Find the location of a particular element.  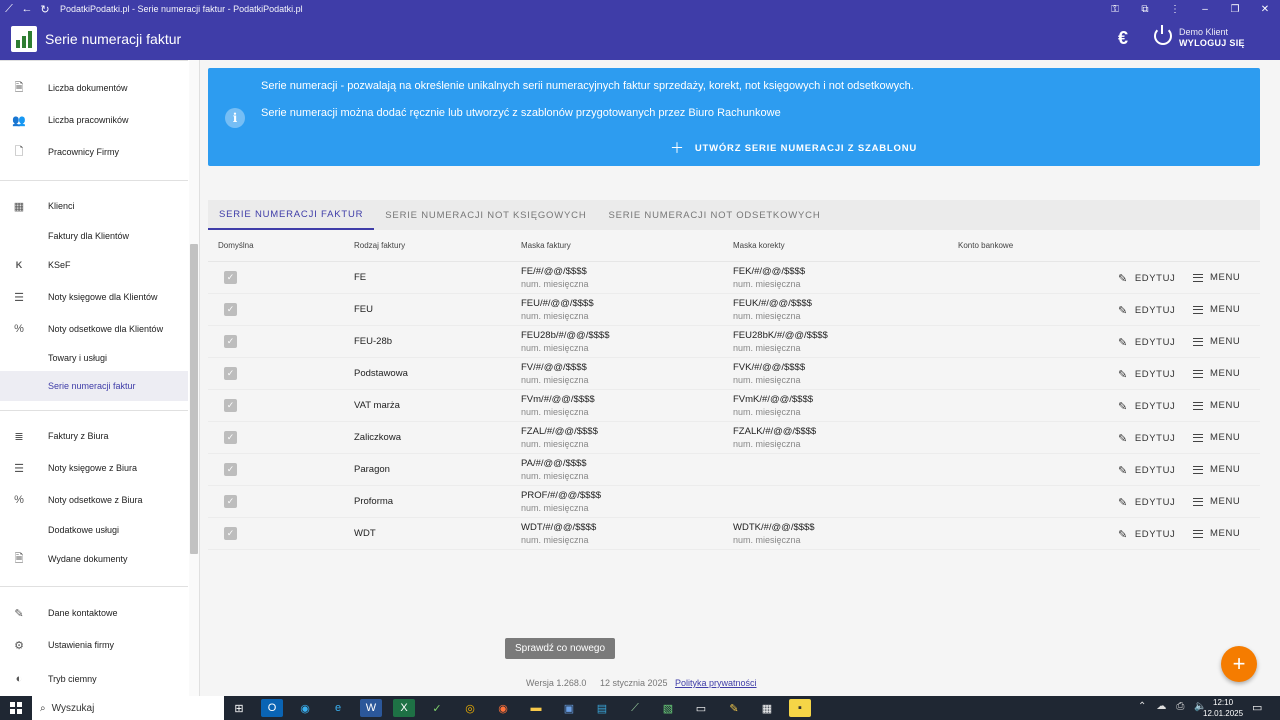

tab-serie-not-odsetkowych: SERIE NUMERACJI NOT ODSETKOWYCH is located at coordinates (714, 215).